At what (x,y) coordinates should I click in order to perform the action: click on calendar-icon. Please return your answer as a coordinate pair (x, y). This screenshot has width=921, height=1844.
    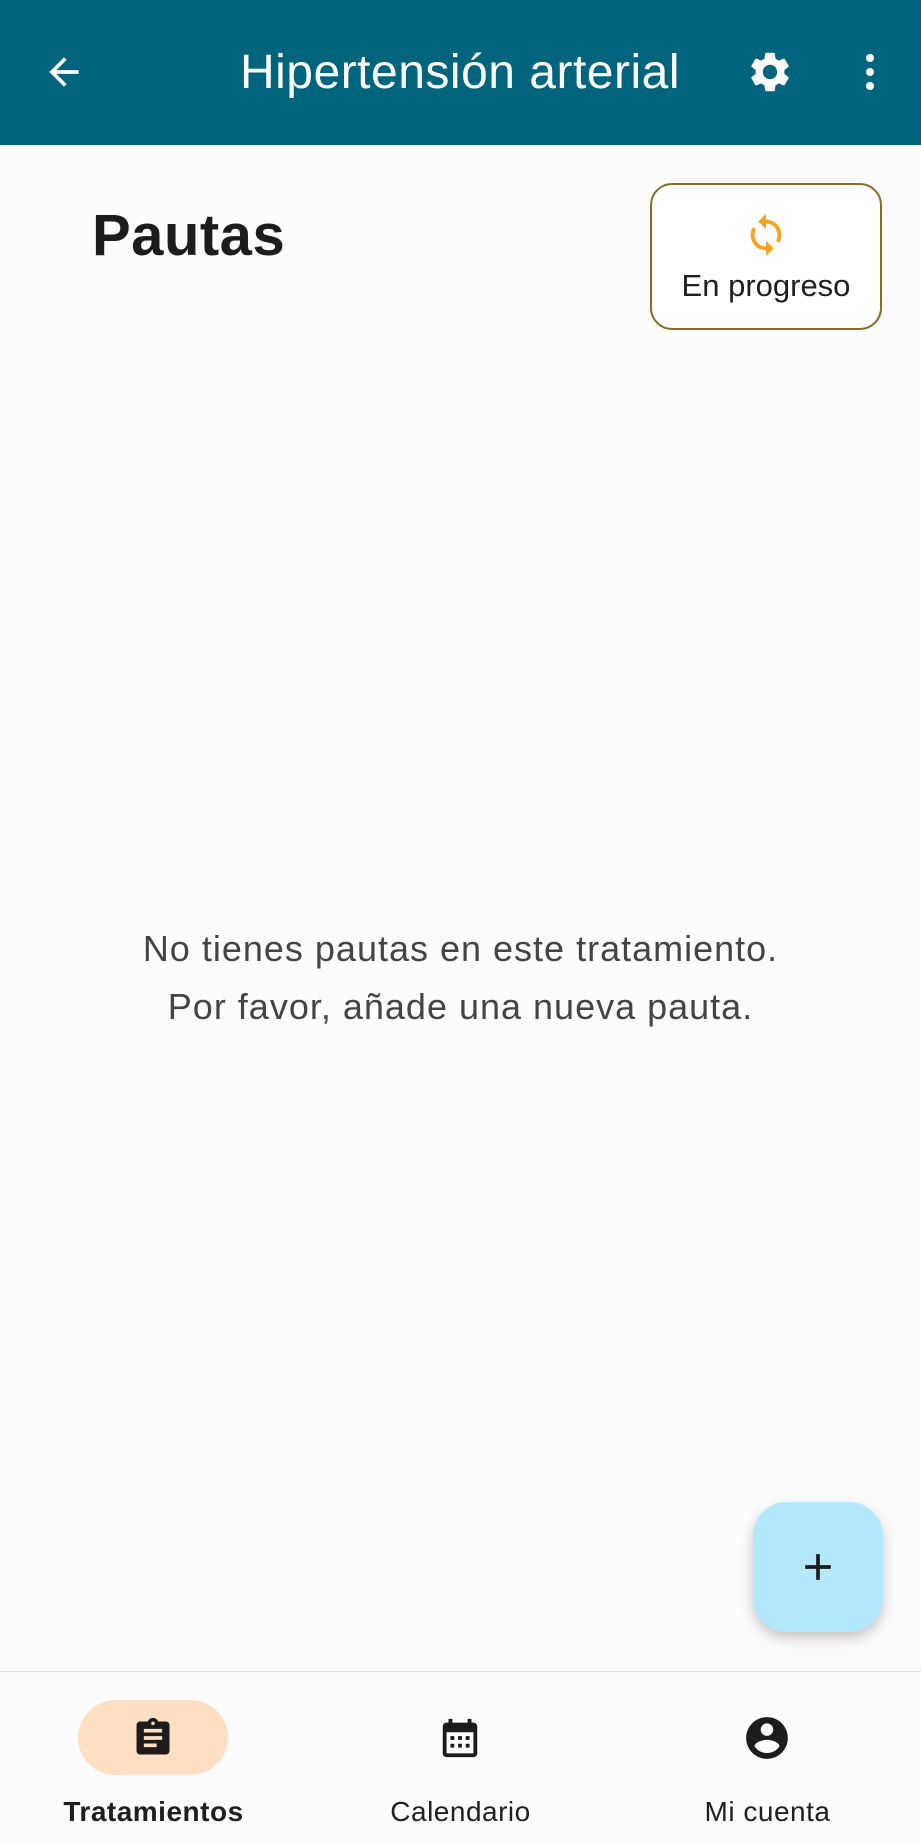
    Looking at the image, I should click on (460, 1737).